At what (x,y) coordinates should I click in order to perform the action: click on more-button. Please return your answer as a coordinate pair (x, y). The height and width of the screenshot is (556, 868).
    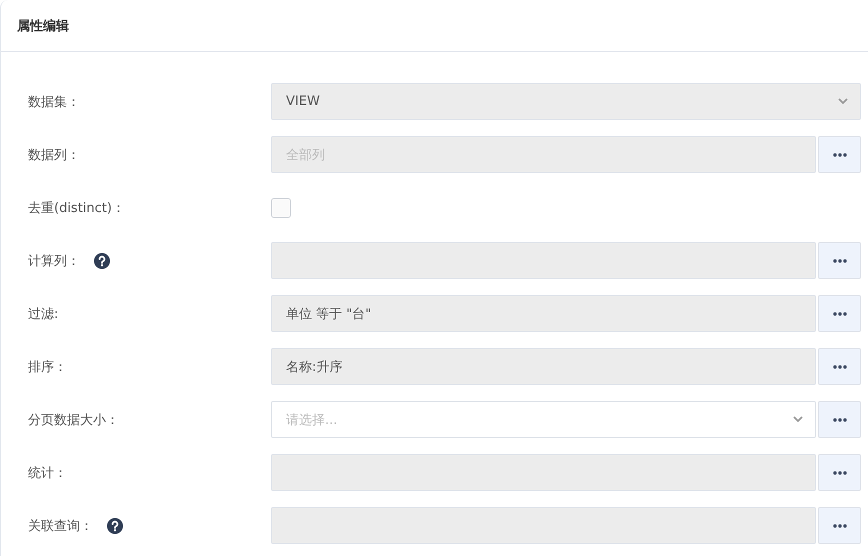
    Looking at the image, I should click on (839, 419).